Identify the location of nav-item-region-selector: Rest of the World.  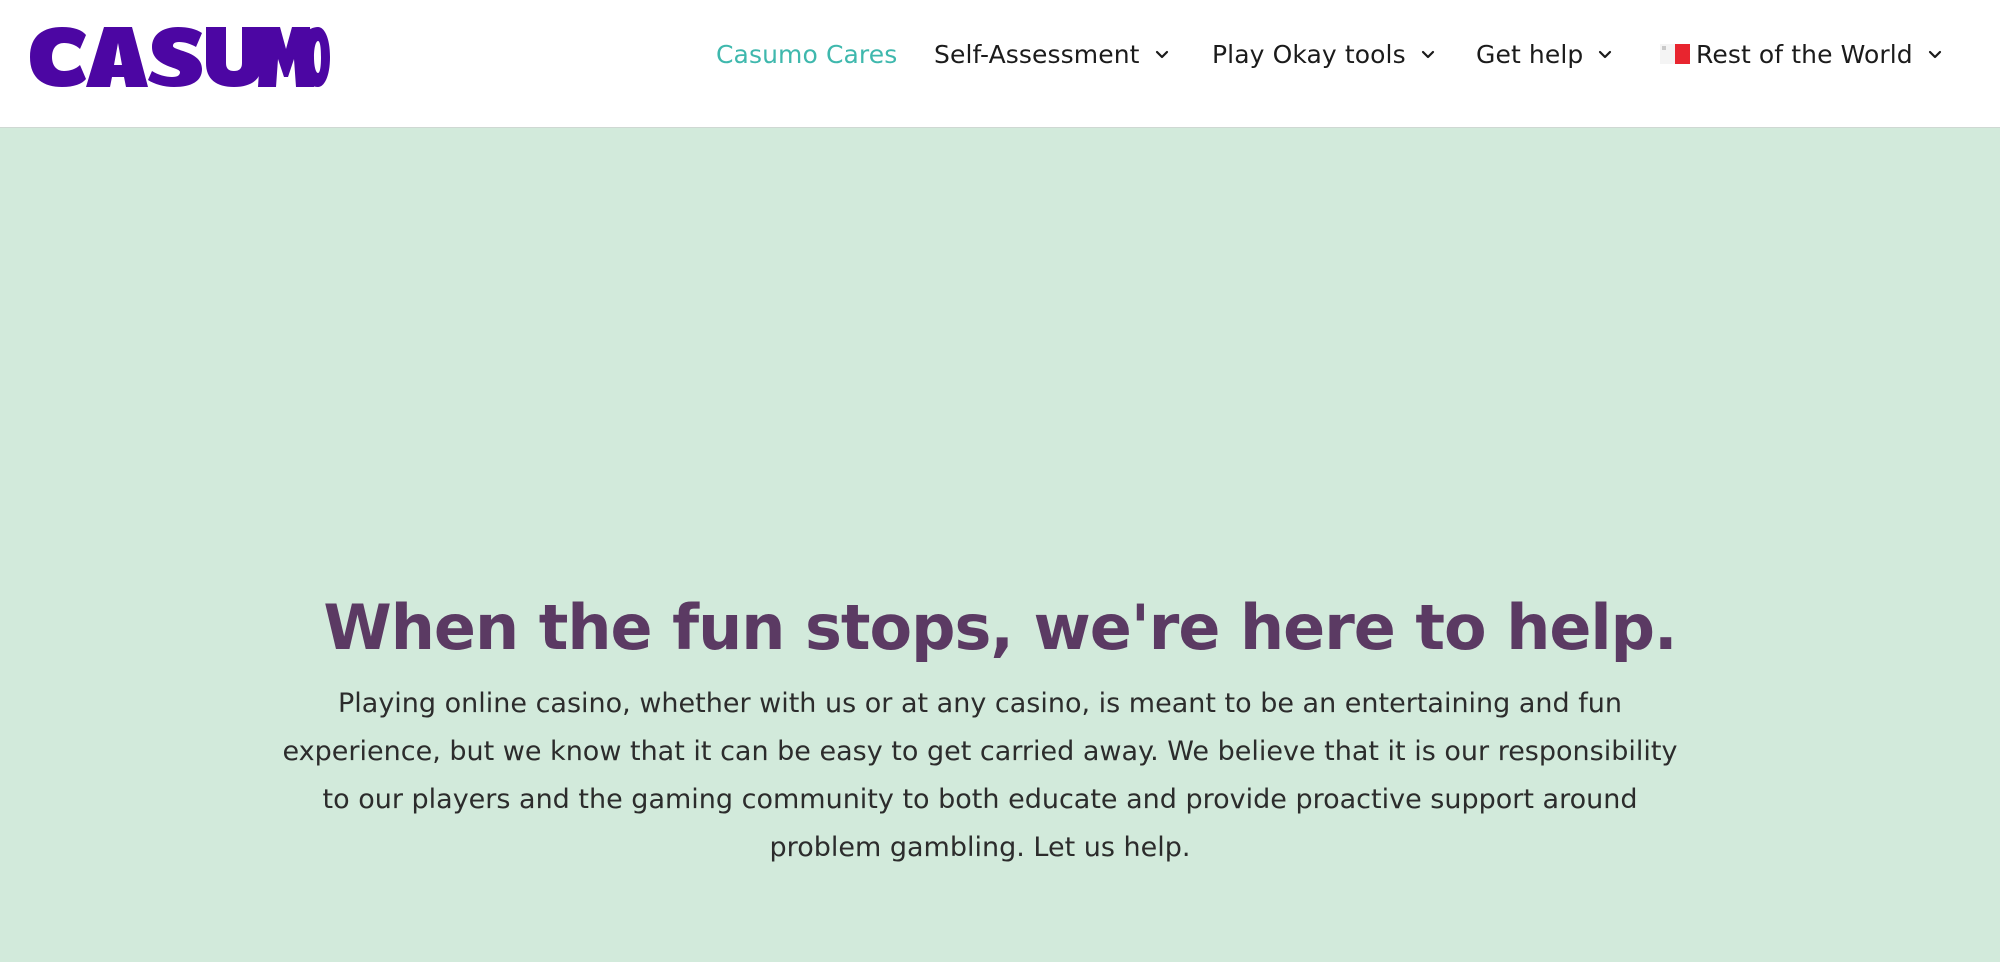
(1801, 54).